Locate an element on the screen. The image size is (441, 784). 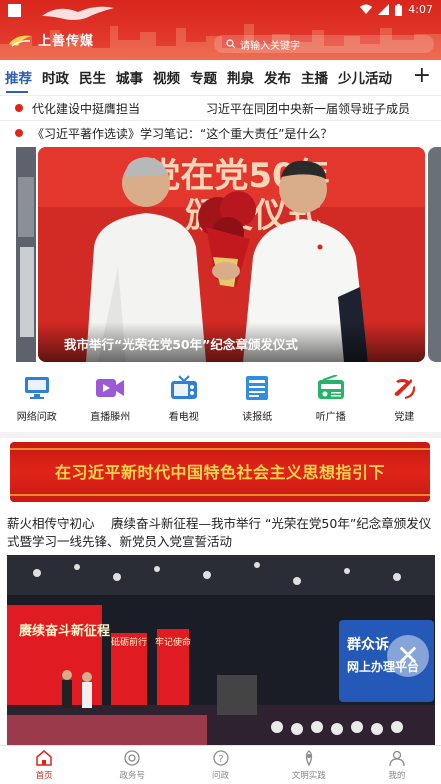
active-tab-indicator is located at coordinates (17, 92).